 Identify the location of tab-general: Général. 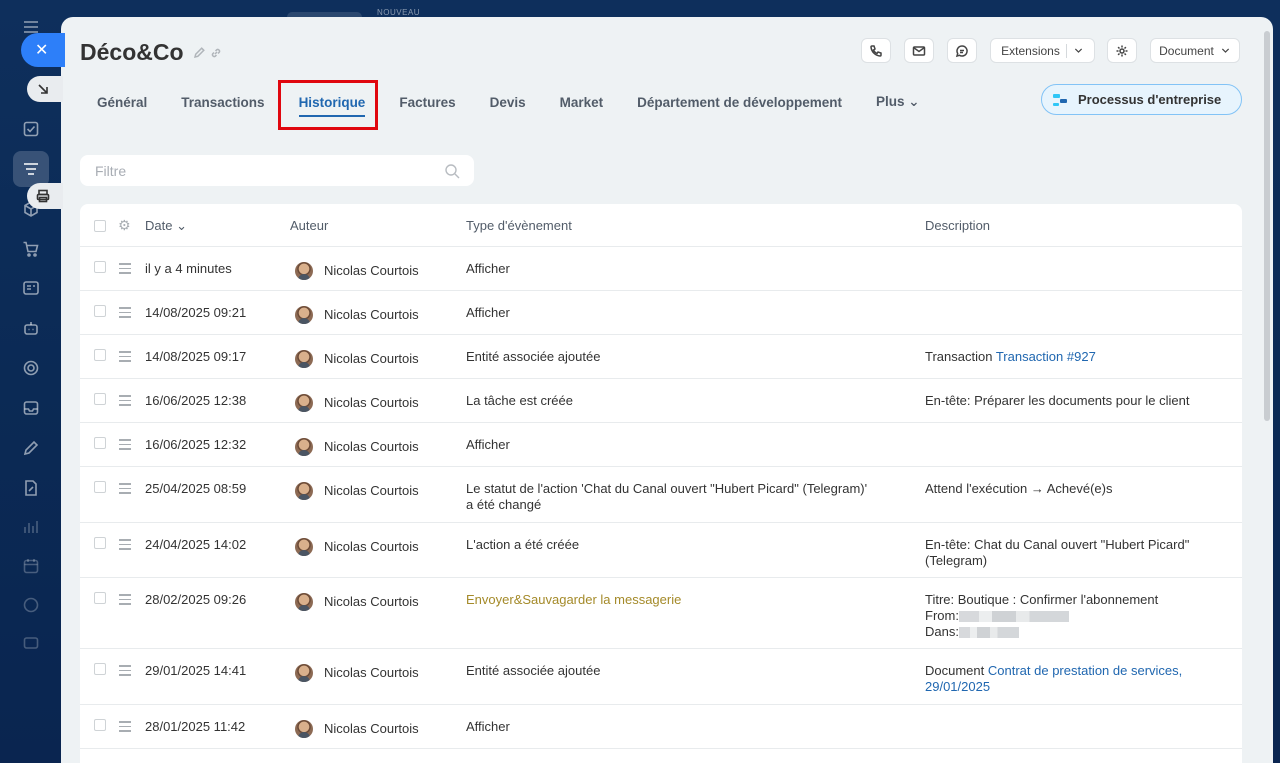
(122, 102).